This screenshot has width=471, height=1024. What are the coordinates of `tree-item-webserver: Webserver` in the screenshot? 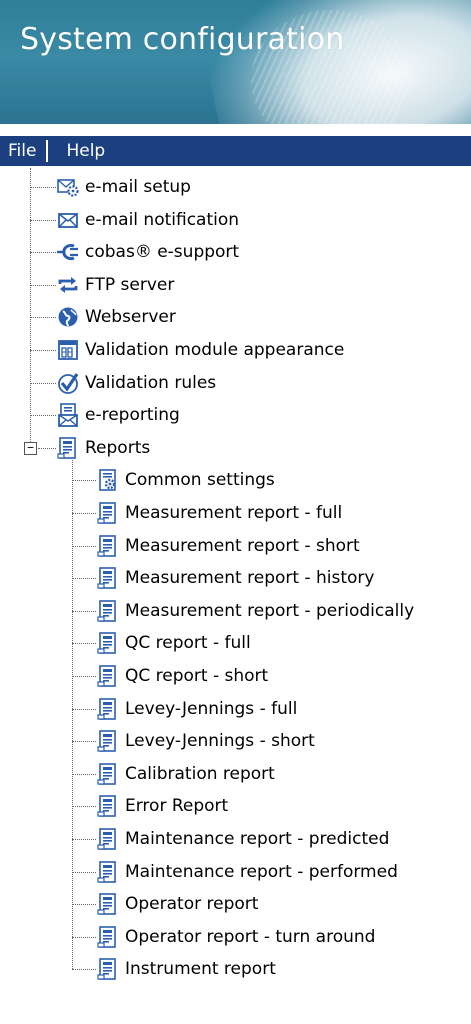 It's located at (116, 317).